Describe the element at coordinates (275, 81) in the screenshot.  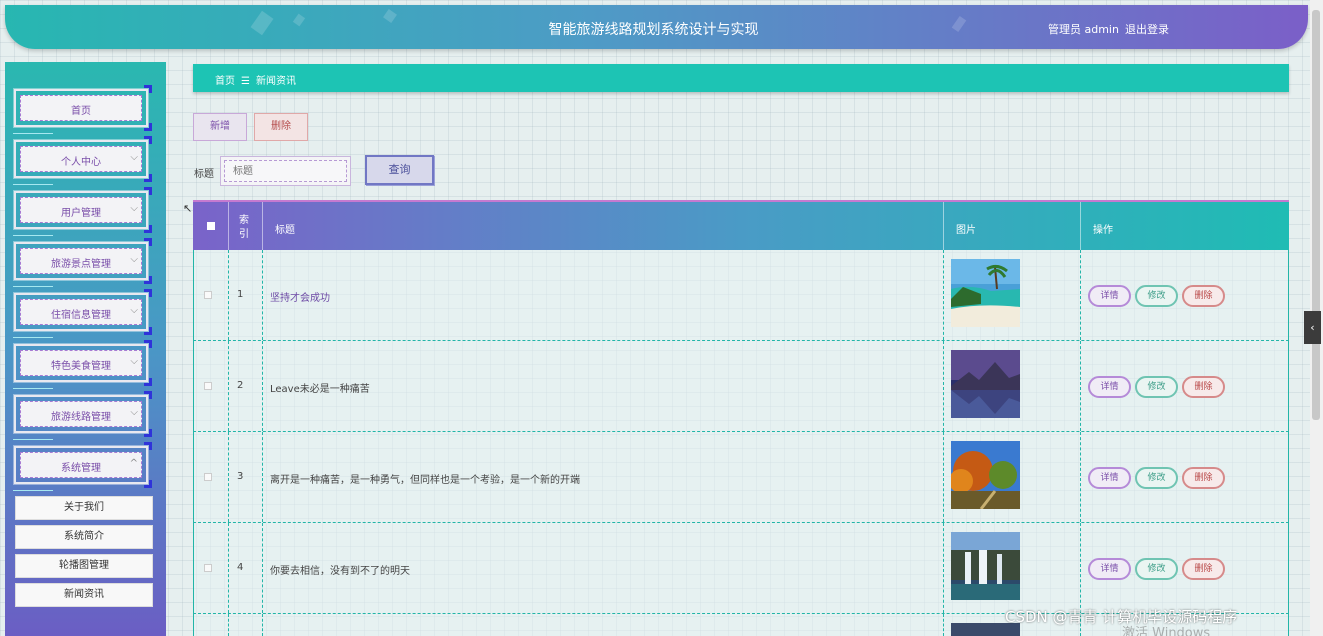
I see `breadcrumb-current: 新闻资讯` at that location.